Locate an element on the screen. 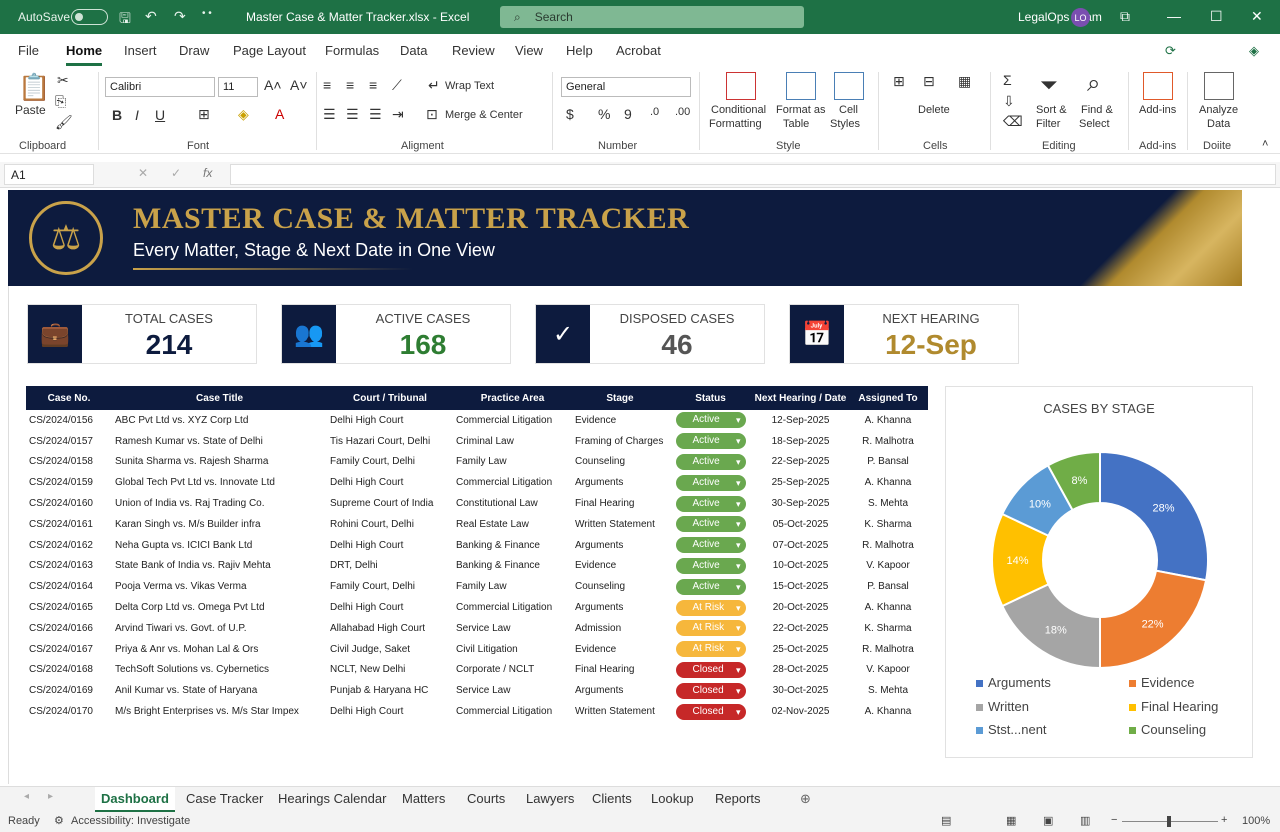  align-right-icon: ☰ is located at coordinates (375, 114).